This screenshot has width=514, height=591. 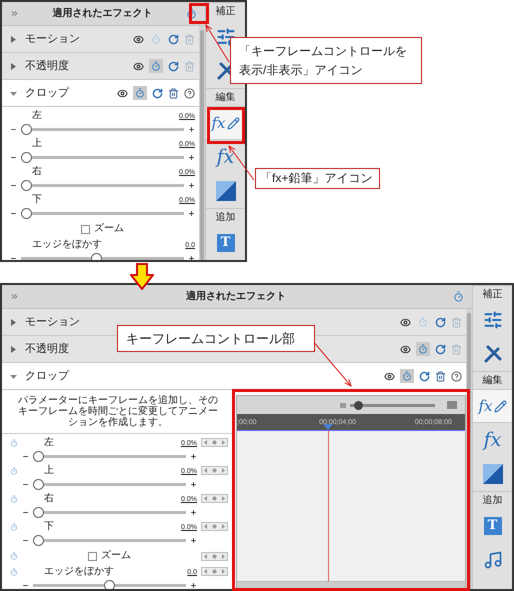 I want to click on down-arrow, so click(x=142, y=276).